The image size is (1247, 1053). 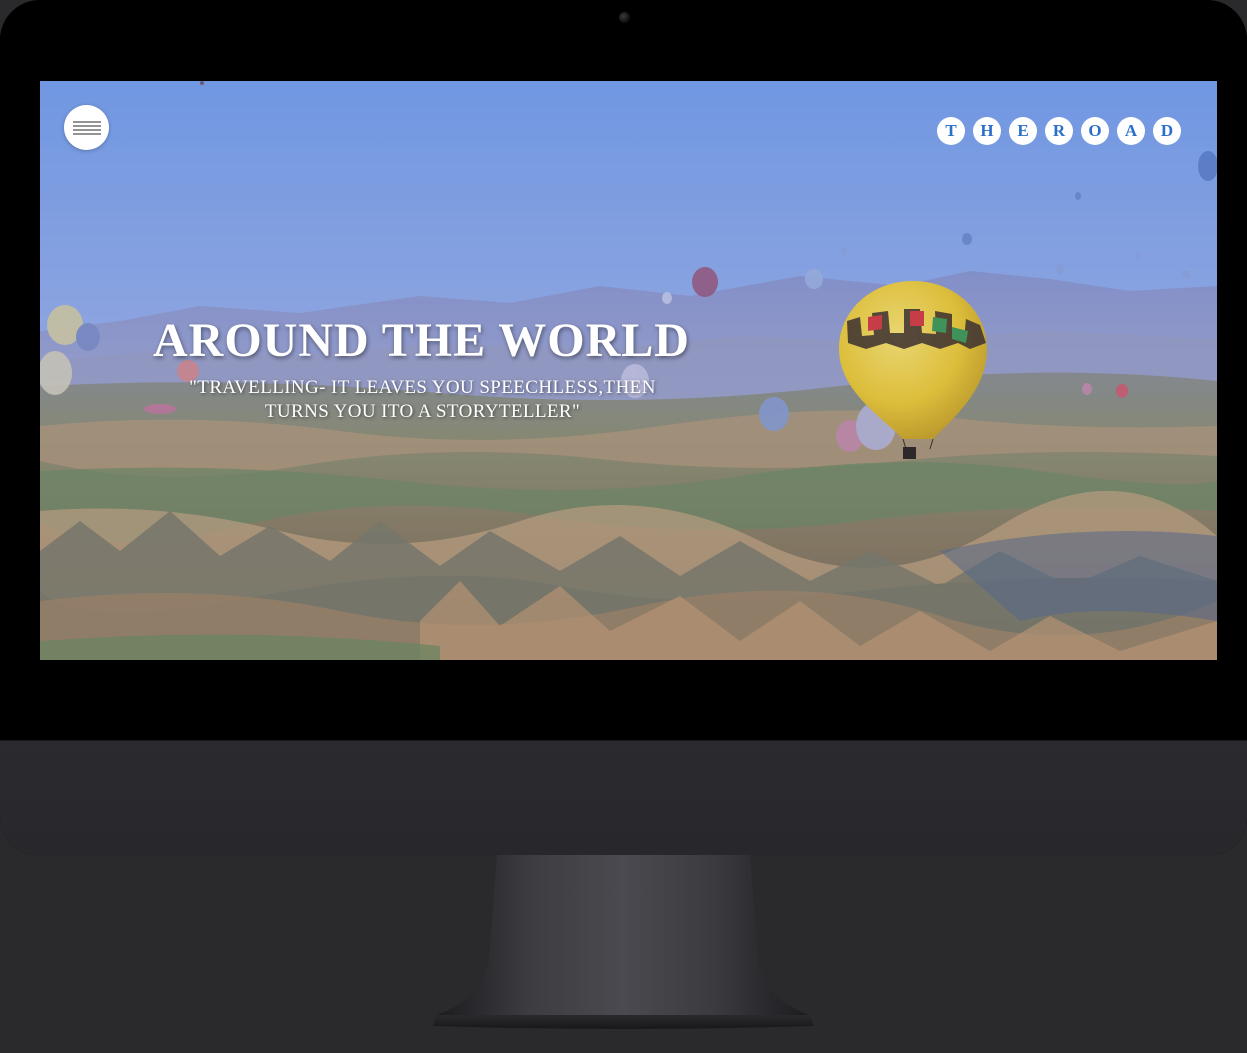 I want to click on brand-letter: R, so click(x=1059, y=131).